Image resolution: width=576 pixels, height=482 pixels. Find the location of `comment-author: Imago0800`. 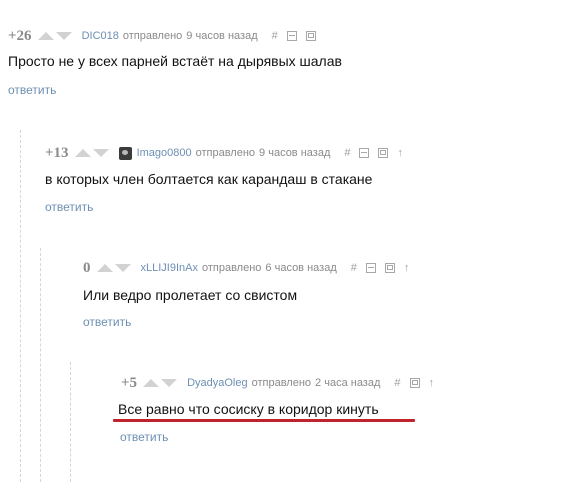

comment-author: Imago0800 is located at coordinates (164, 153).